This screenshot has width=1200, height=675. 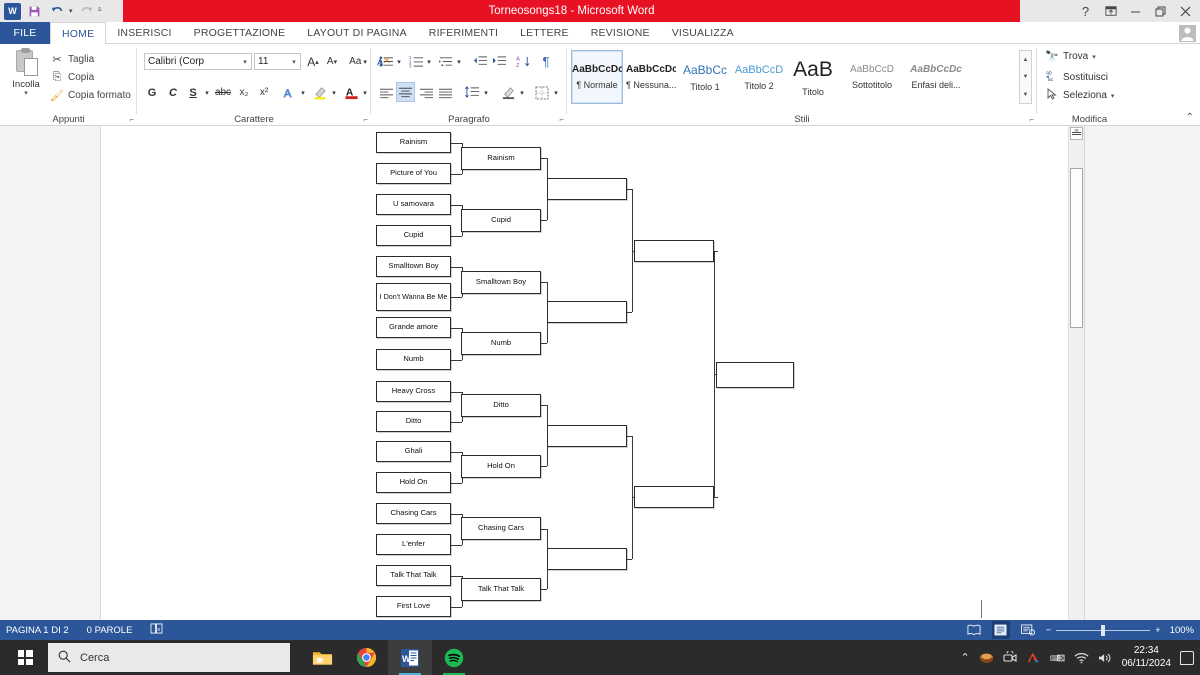 I want to click on read-mode-icon, so click(x=974, y=630).